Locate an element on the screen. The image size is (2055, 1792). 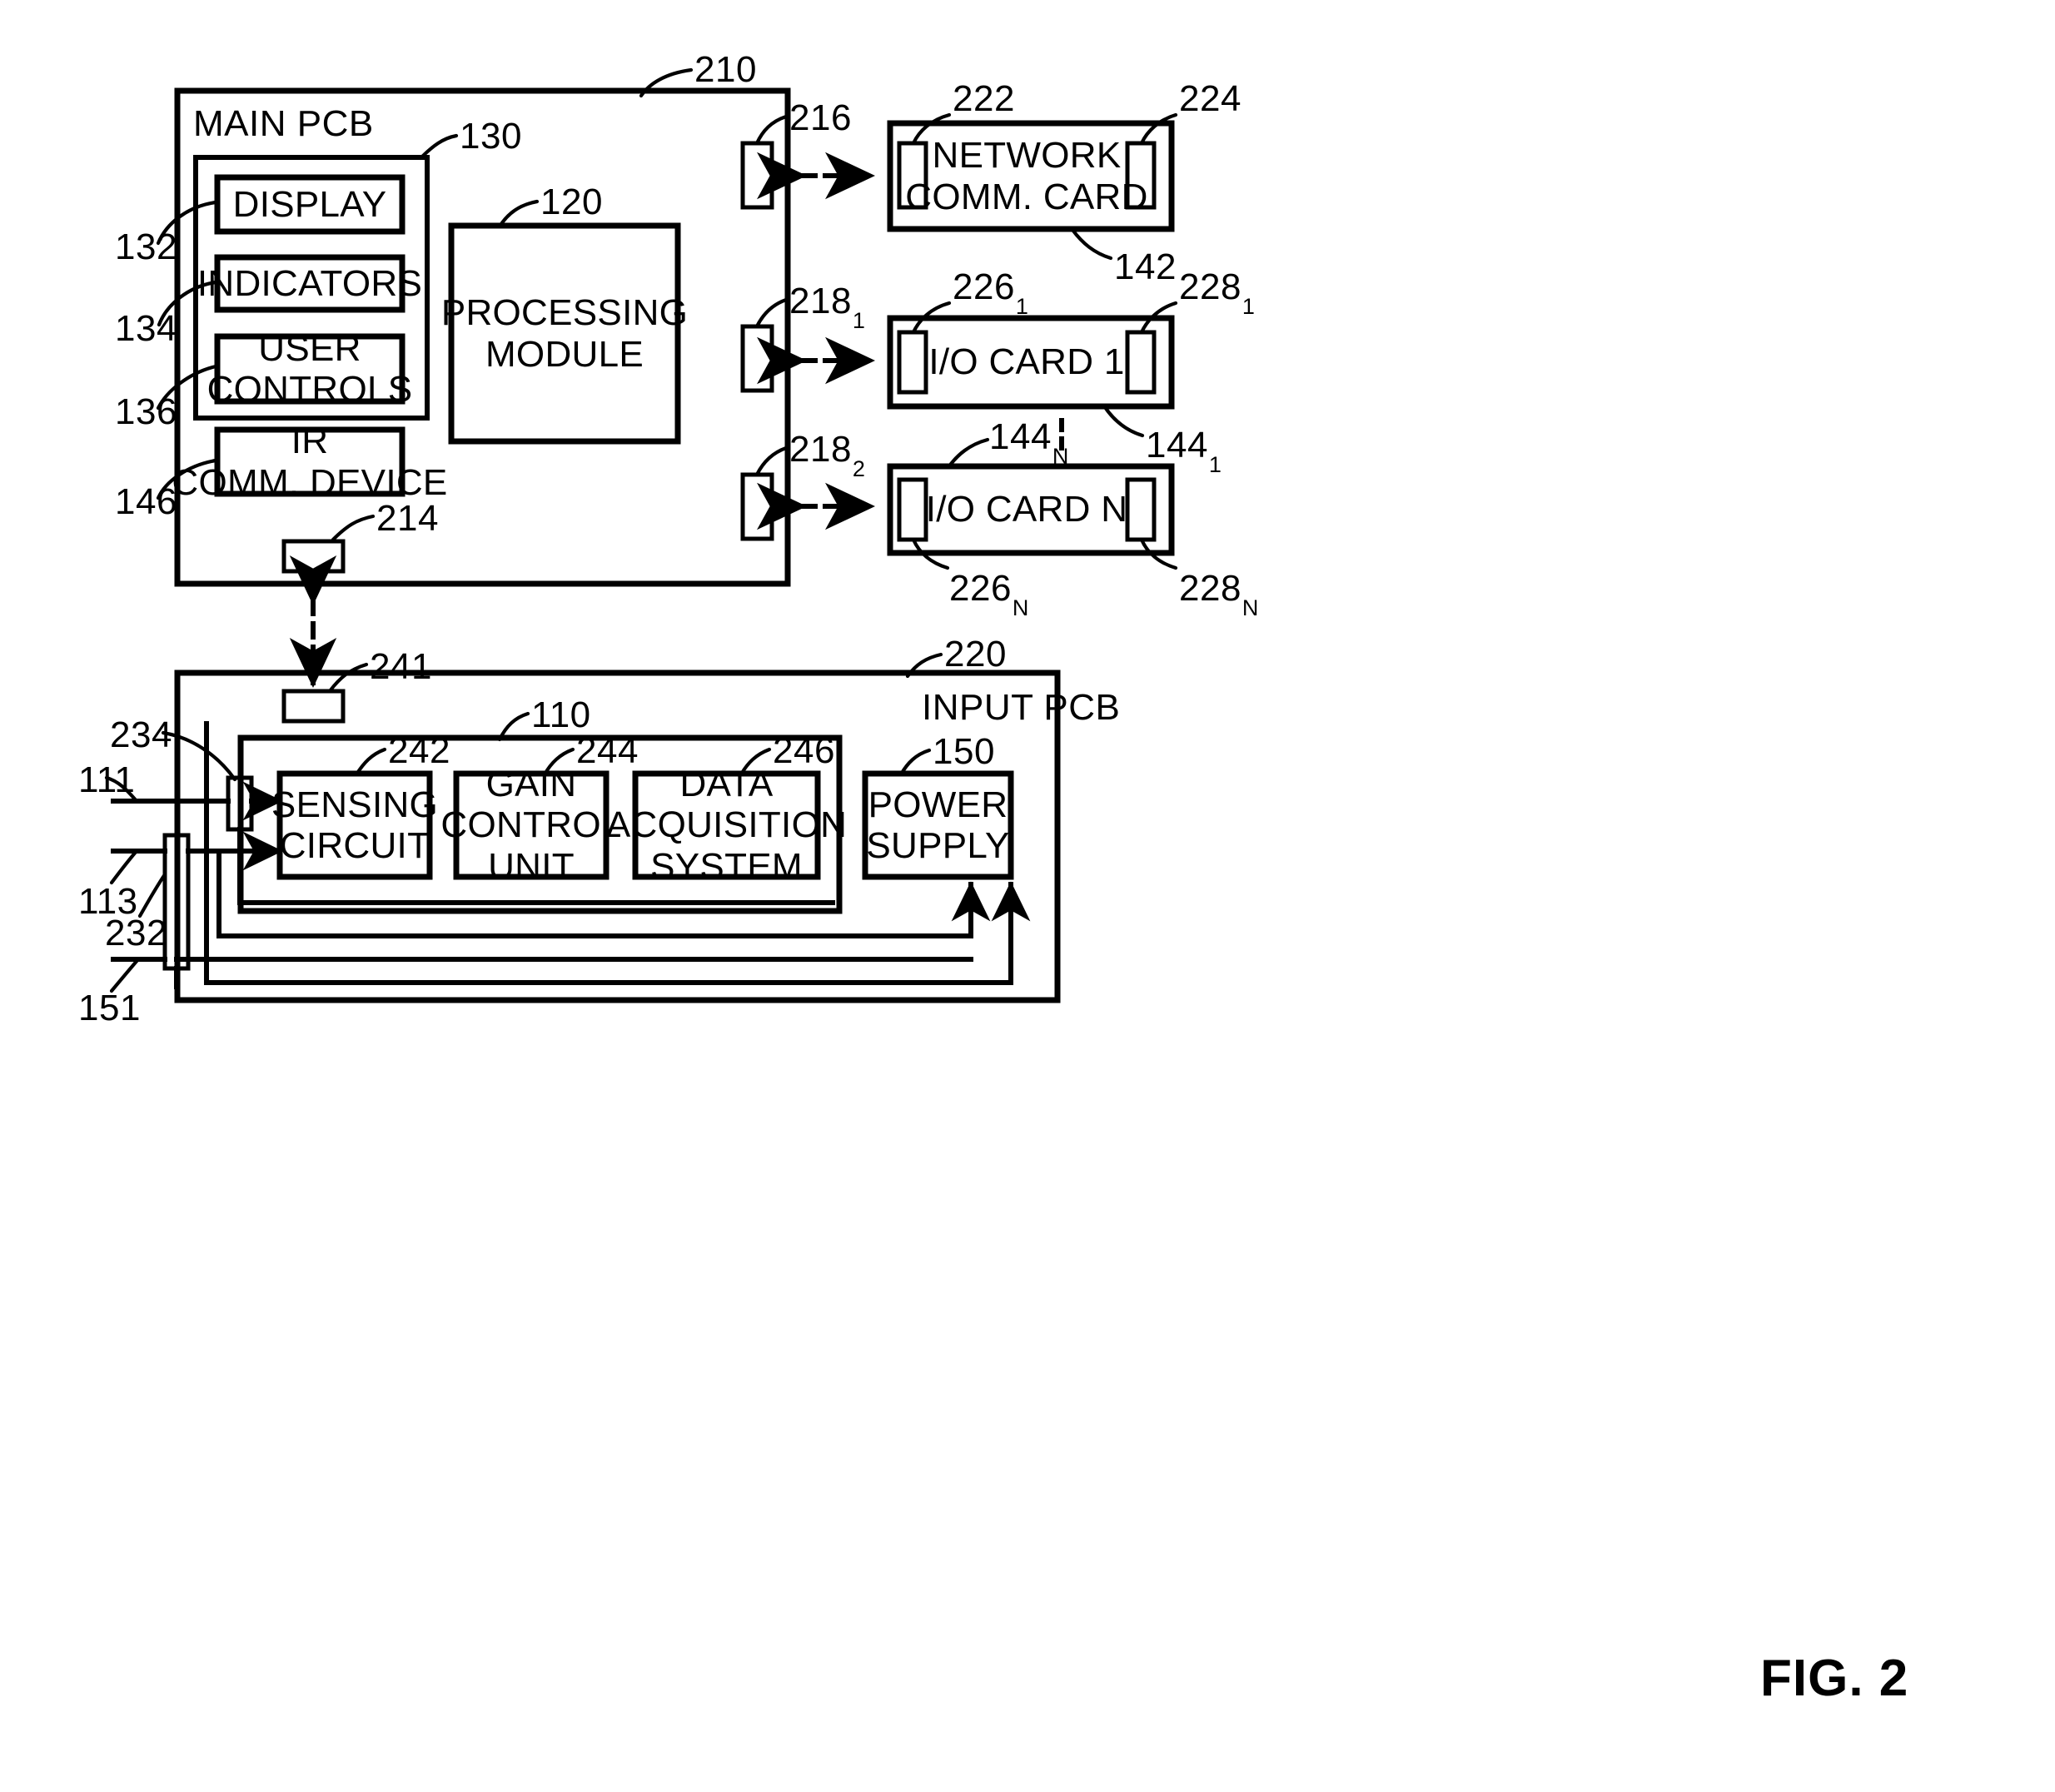
ref-228-1-sub: 1 is located at coordinates (1248, 306).